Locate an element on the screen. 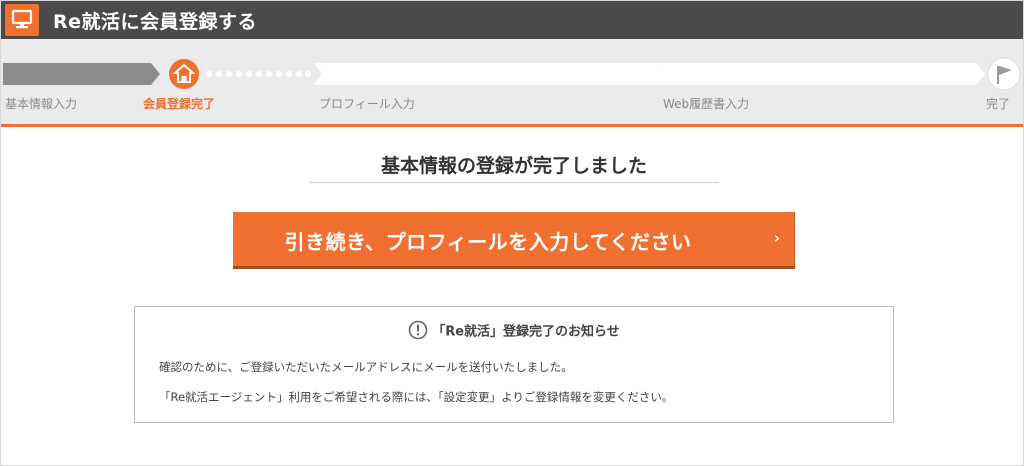  monitor-icon is located at coordinates (22, 20).